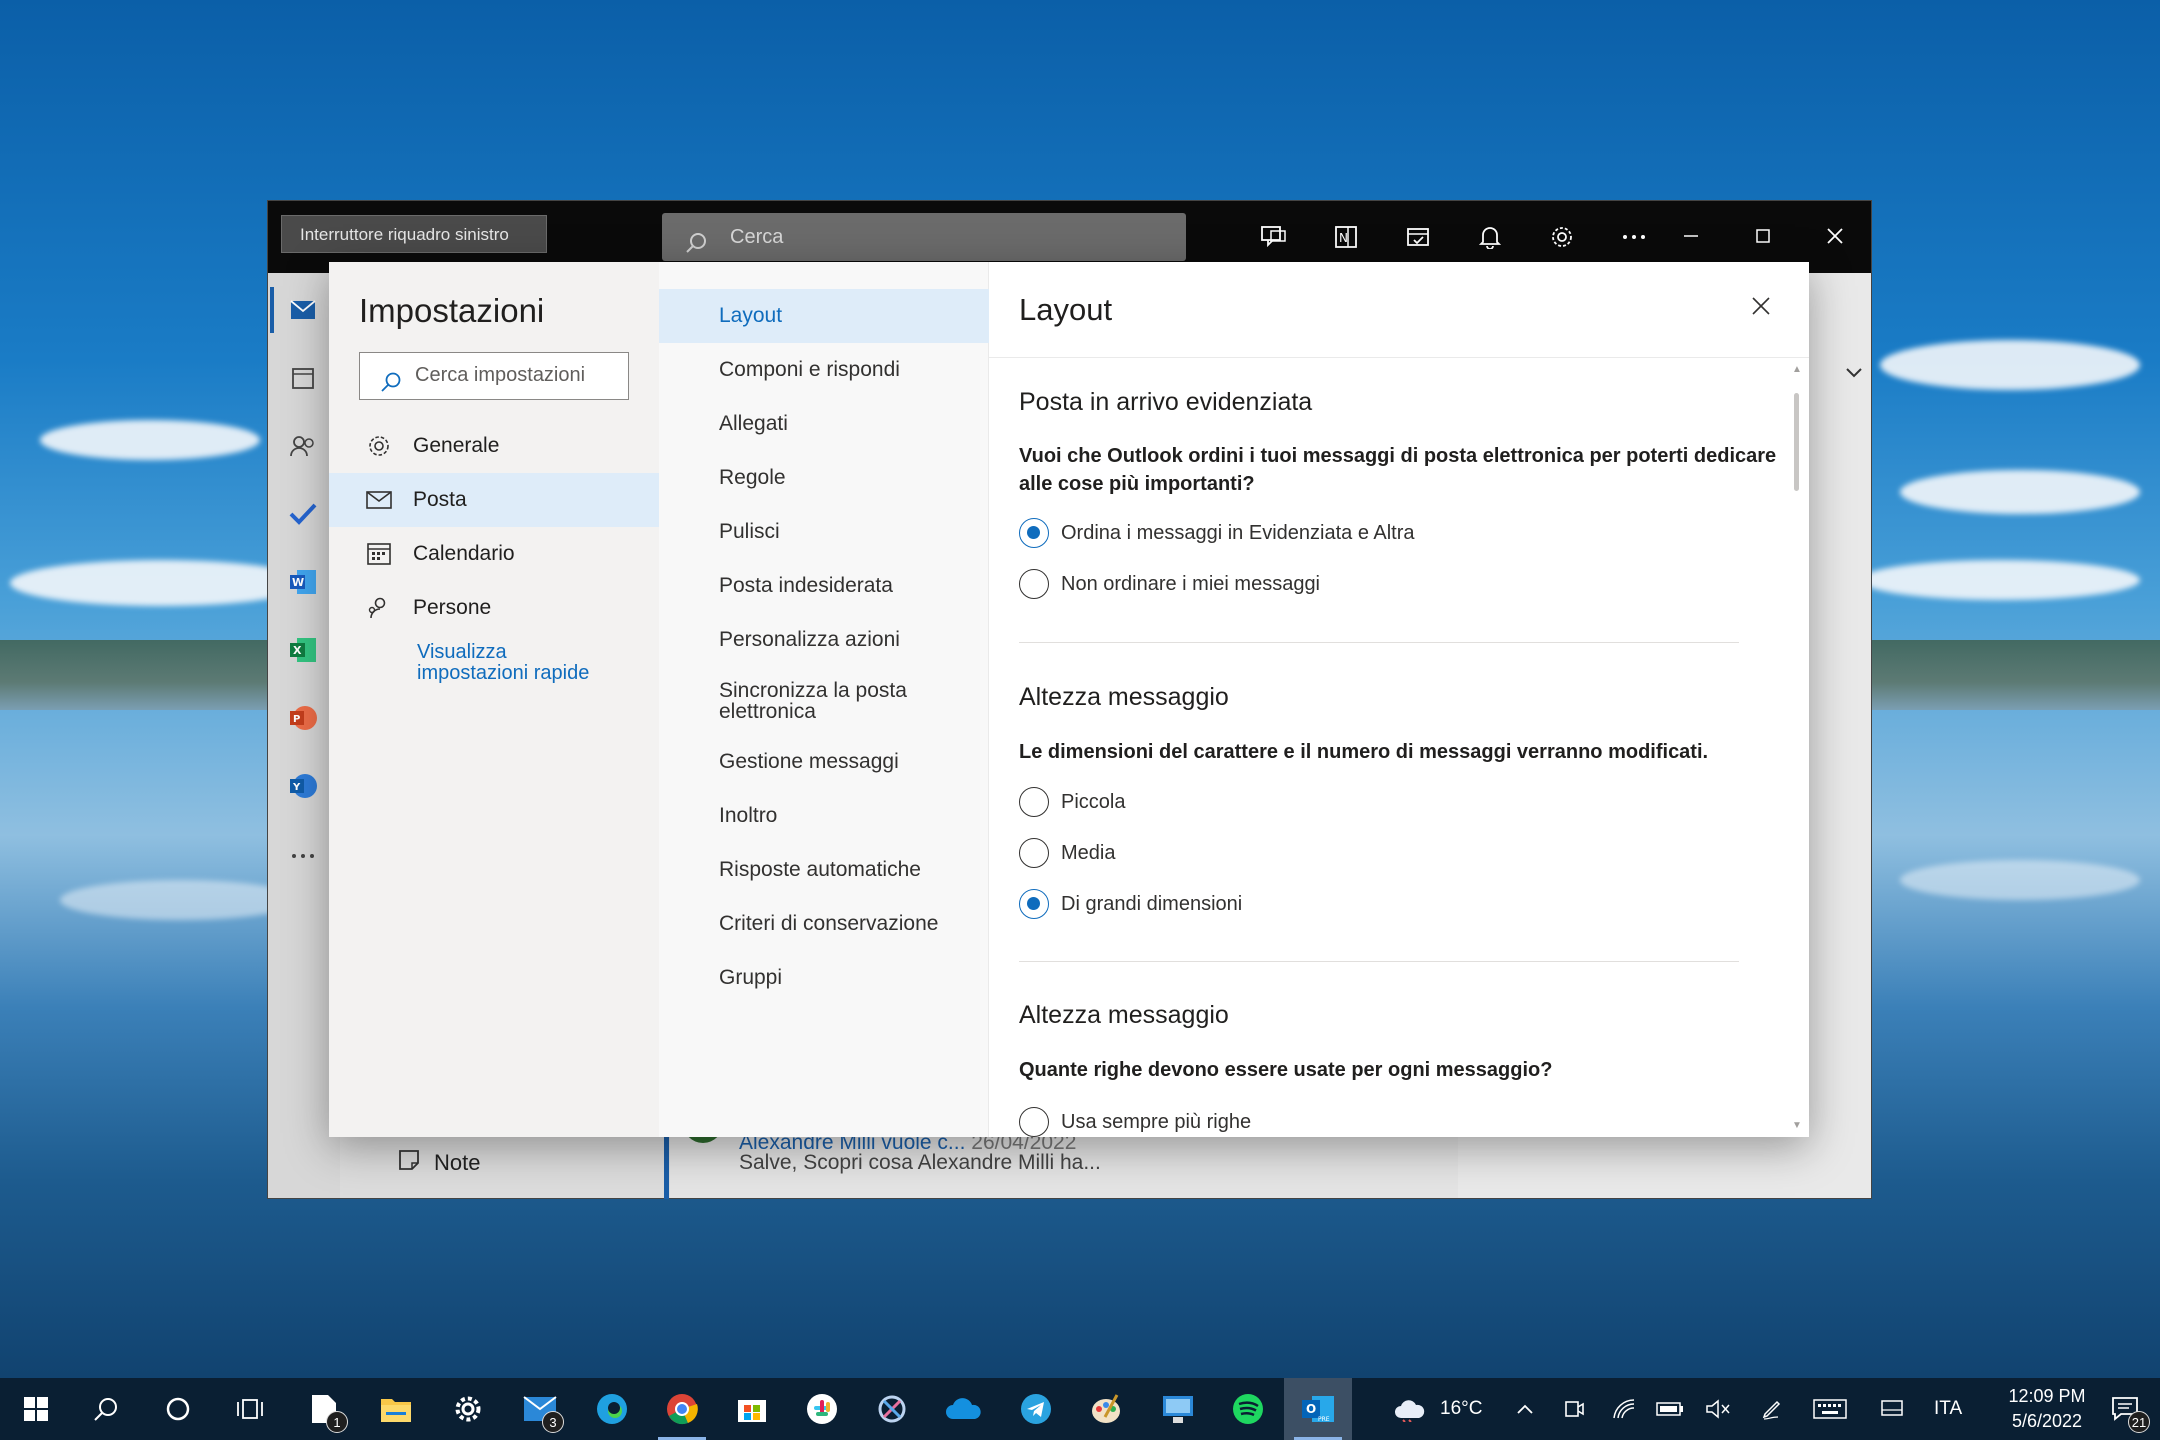 This screenshot has height=1440, width=2160. Describe the element at coordinates (1169, 584) in the screenshot. I see `radio-focused-inbox-off: Non ordinare i miei messaggi` at that location.